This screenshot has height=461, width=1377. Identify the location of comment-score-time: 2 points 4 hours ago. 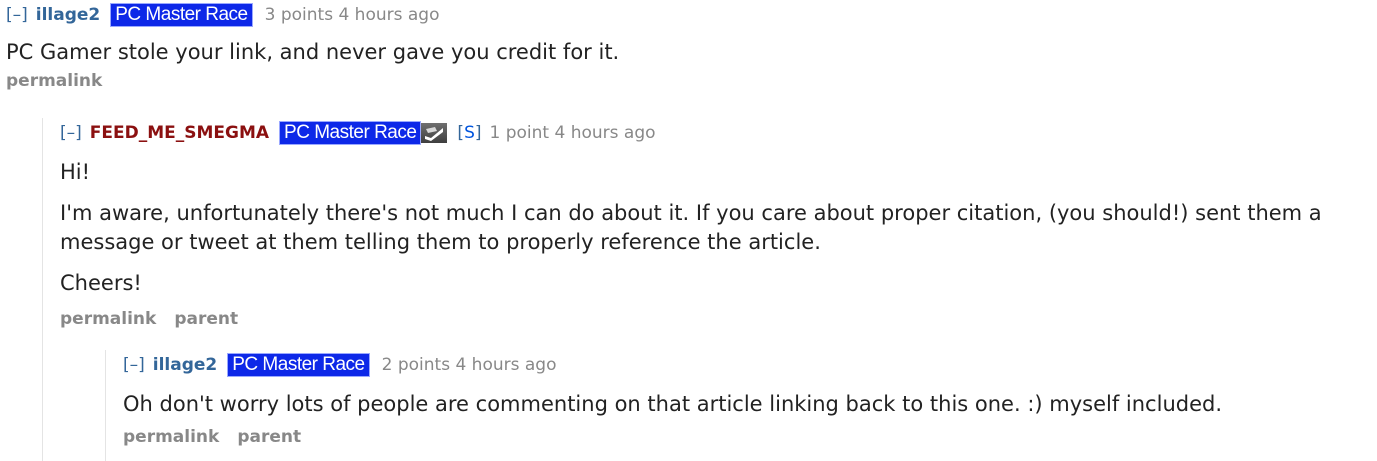
(469, 365).